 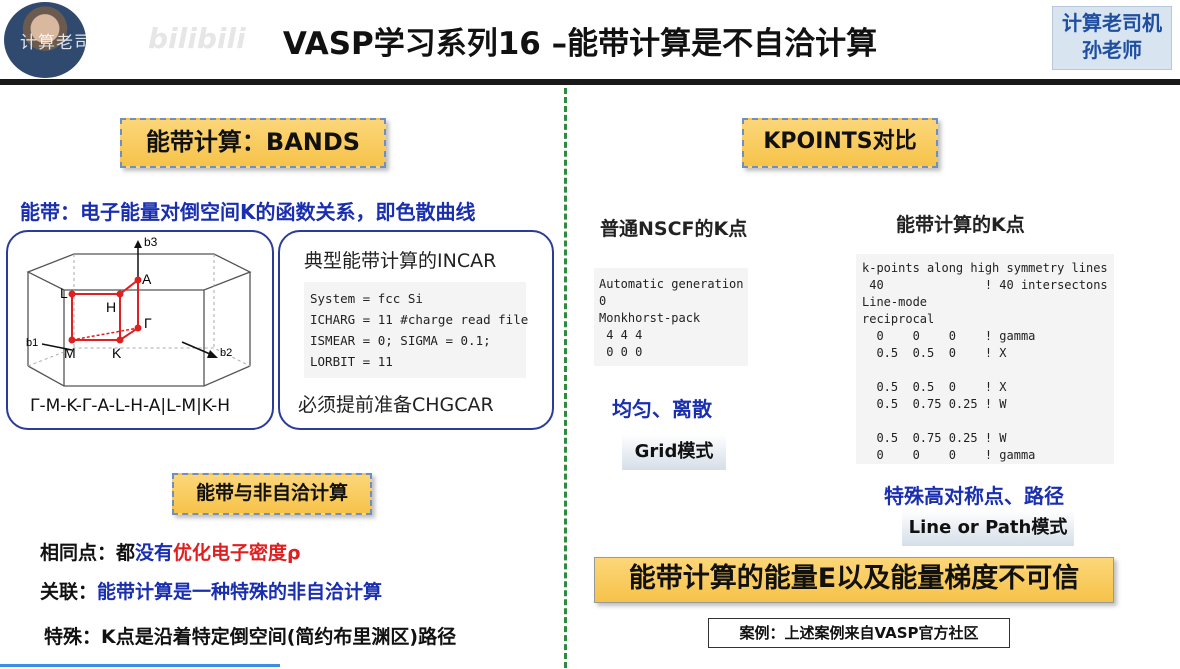 I want to click on line-mode-label: Line or Path模式, so click(x=988, y=528).